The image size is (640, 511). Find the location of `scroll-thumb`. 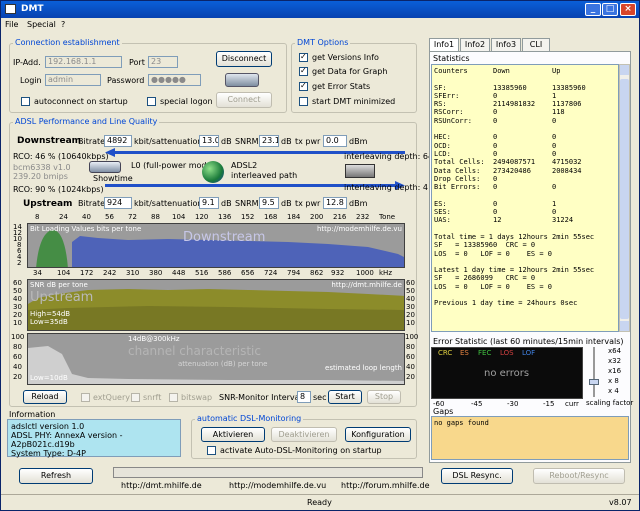

scroll-thumb is located at coordinates (624, 199).